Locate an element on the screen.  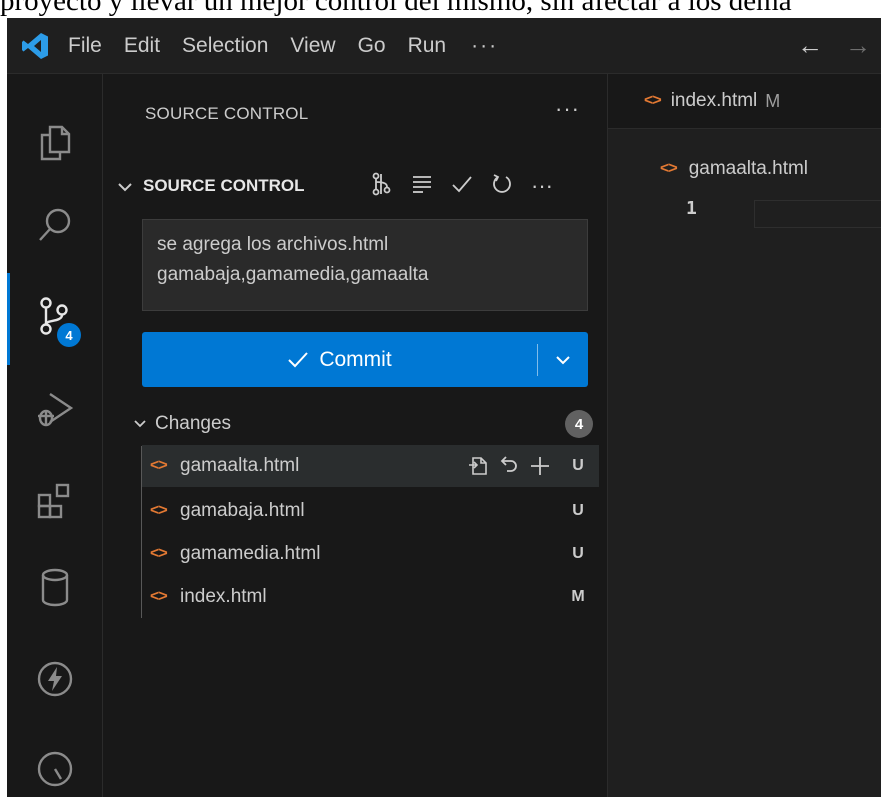
tab-index-html: <> index.html M is located at coordinates (744, 101).